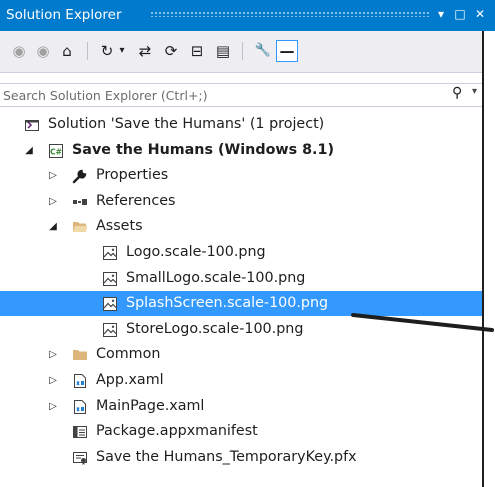  Describe the element at coordinates (145, 51) in the screenshot. I see `sync-icon: ⇄` at that location.